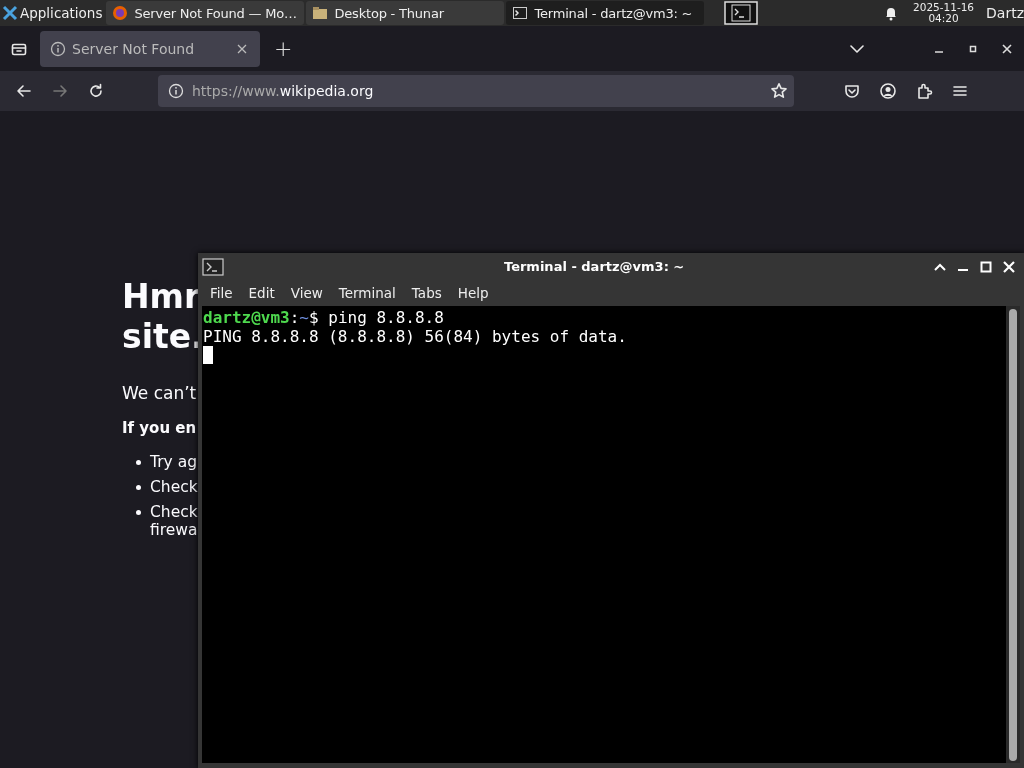  I want to click on menu-item: View, so click(306, 293).